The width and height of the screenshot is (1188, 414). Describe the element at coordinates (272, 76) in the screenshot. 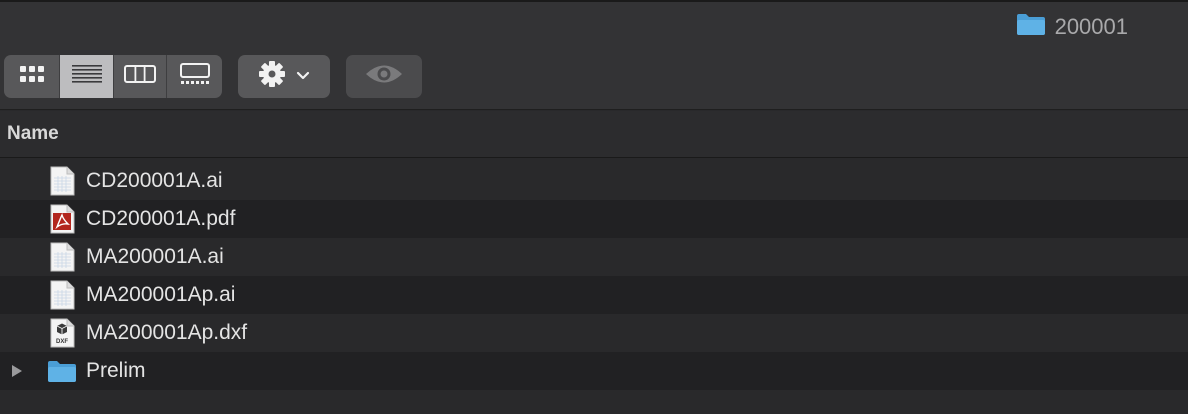

I see `gear-icon` at that location.